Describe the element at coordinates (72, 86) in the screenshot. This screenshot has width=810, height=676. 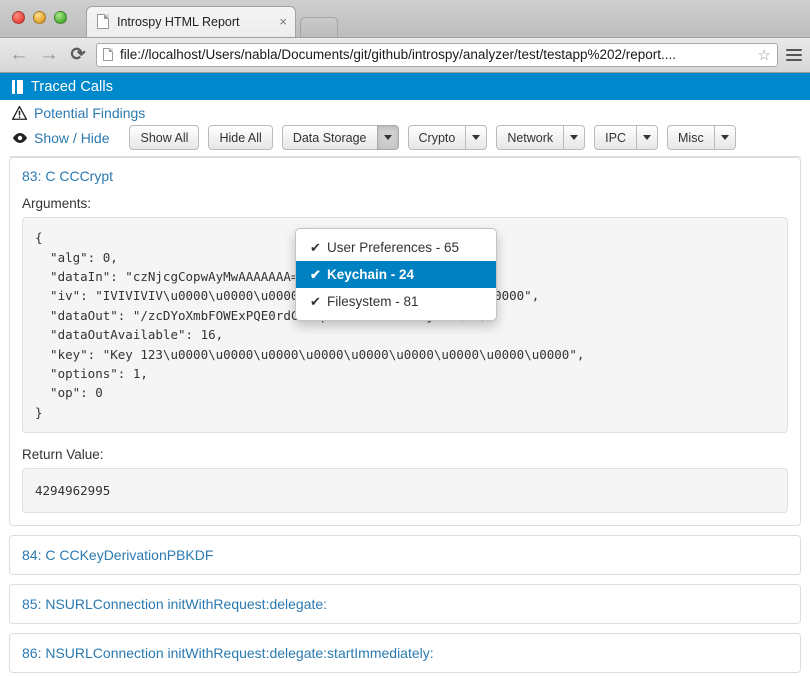
I see `page-title: Traced Calls` at that location.